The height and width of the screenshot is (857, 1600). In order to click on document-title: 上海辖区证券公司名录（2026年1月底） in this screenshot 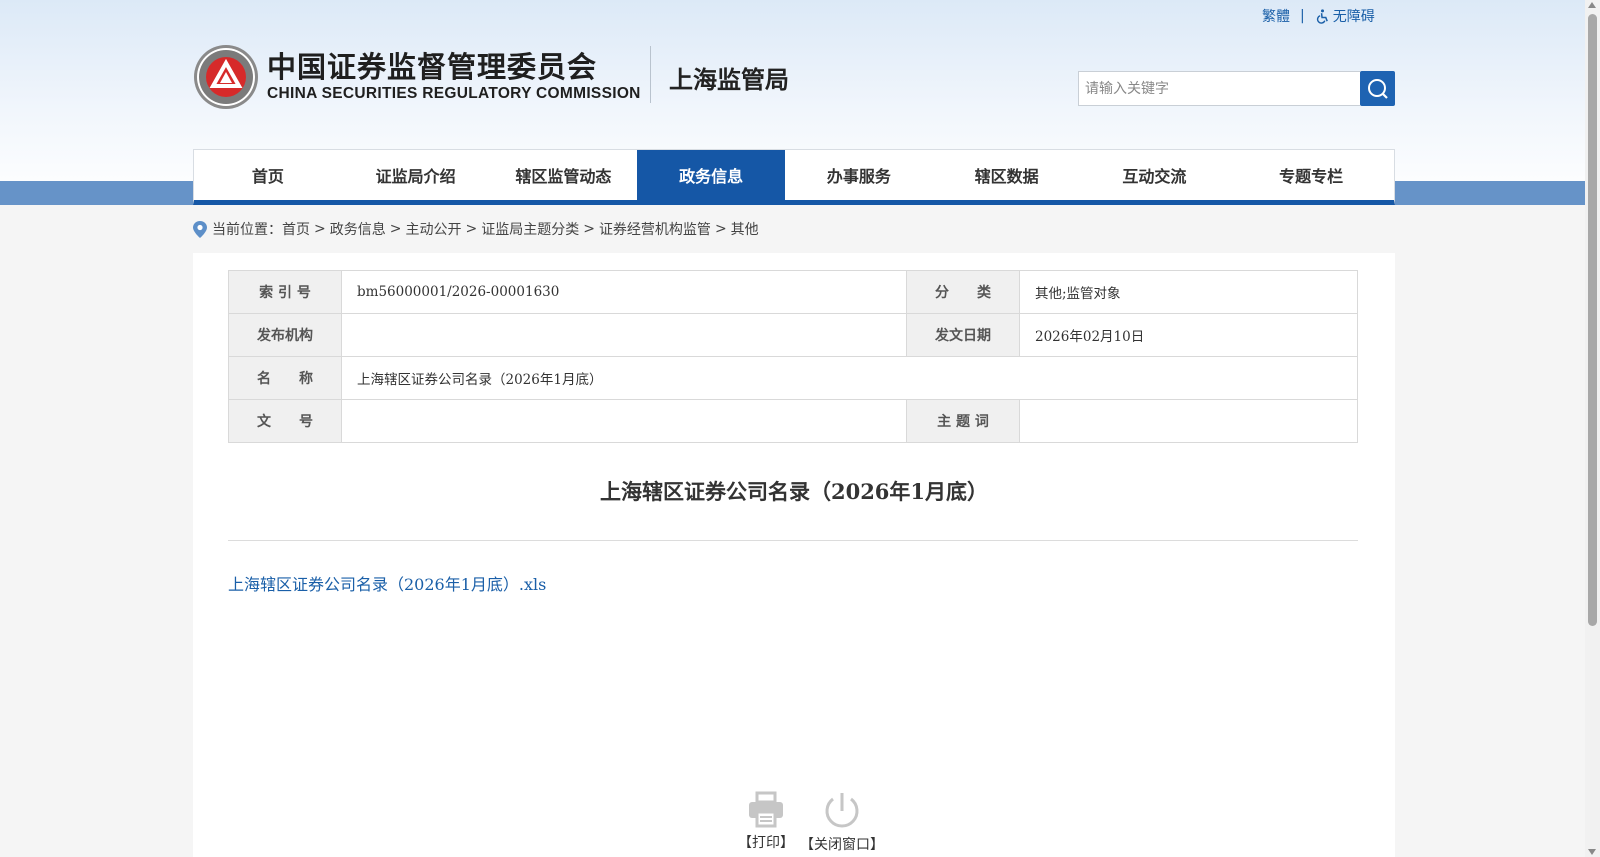, I will do `click(794, 491)`.